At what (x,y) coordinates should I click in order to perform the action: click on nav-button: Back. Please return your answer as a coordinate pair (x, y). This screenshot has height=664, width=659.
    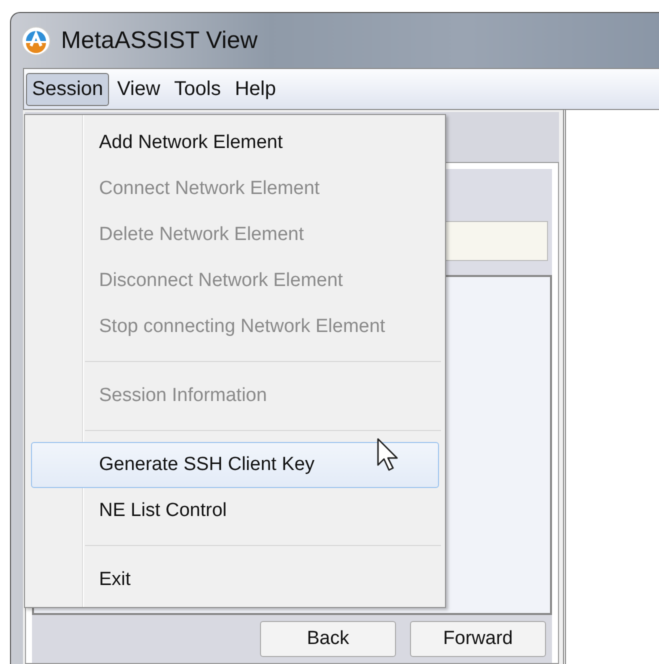
    Looking at the image, I should click on (328, 639).